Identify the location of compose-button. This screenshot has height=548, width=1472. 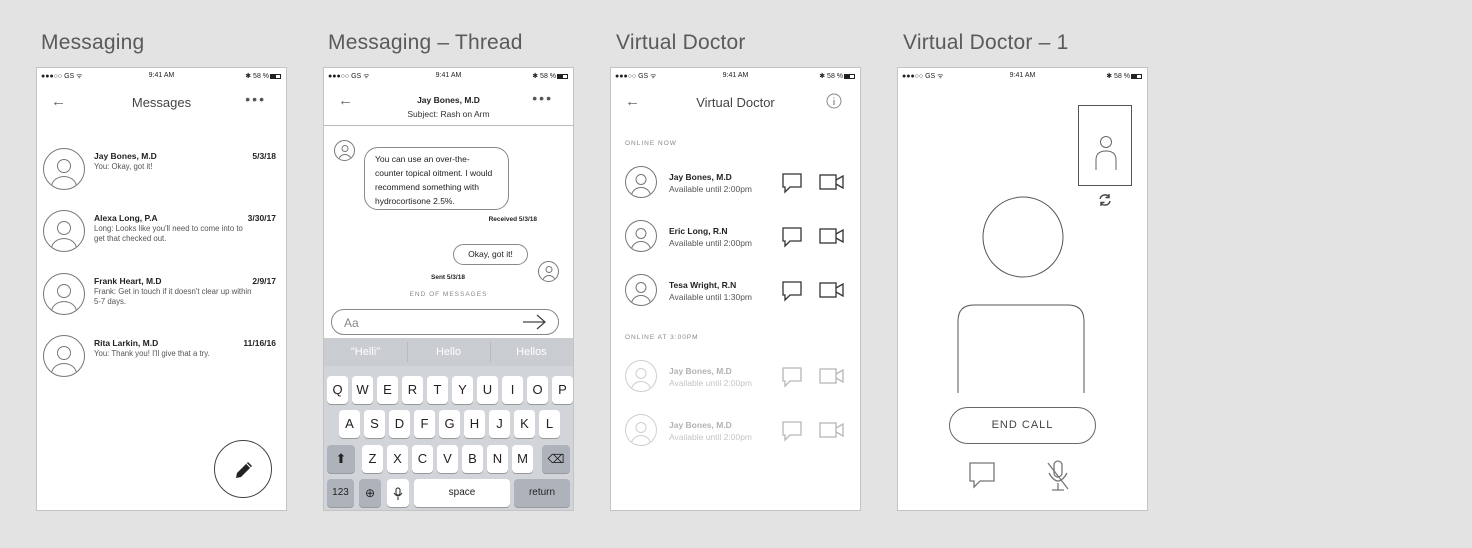
(243, 469).